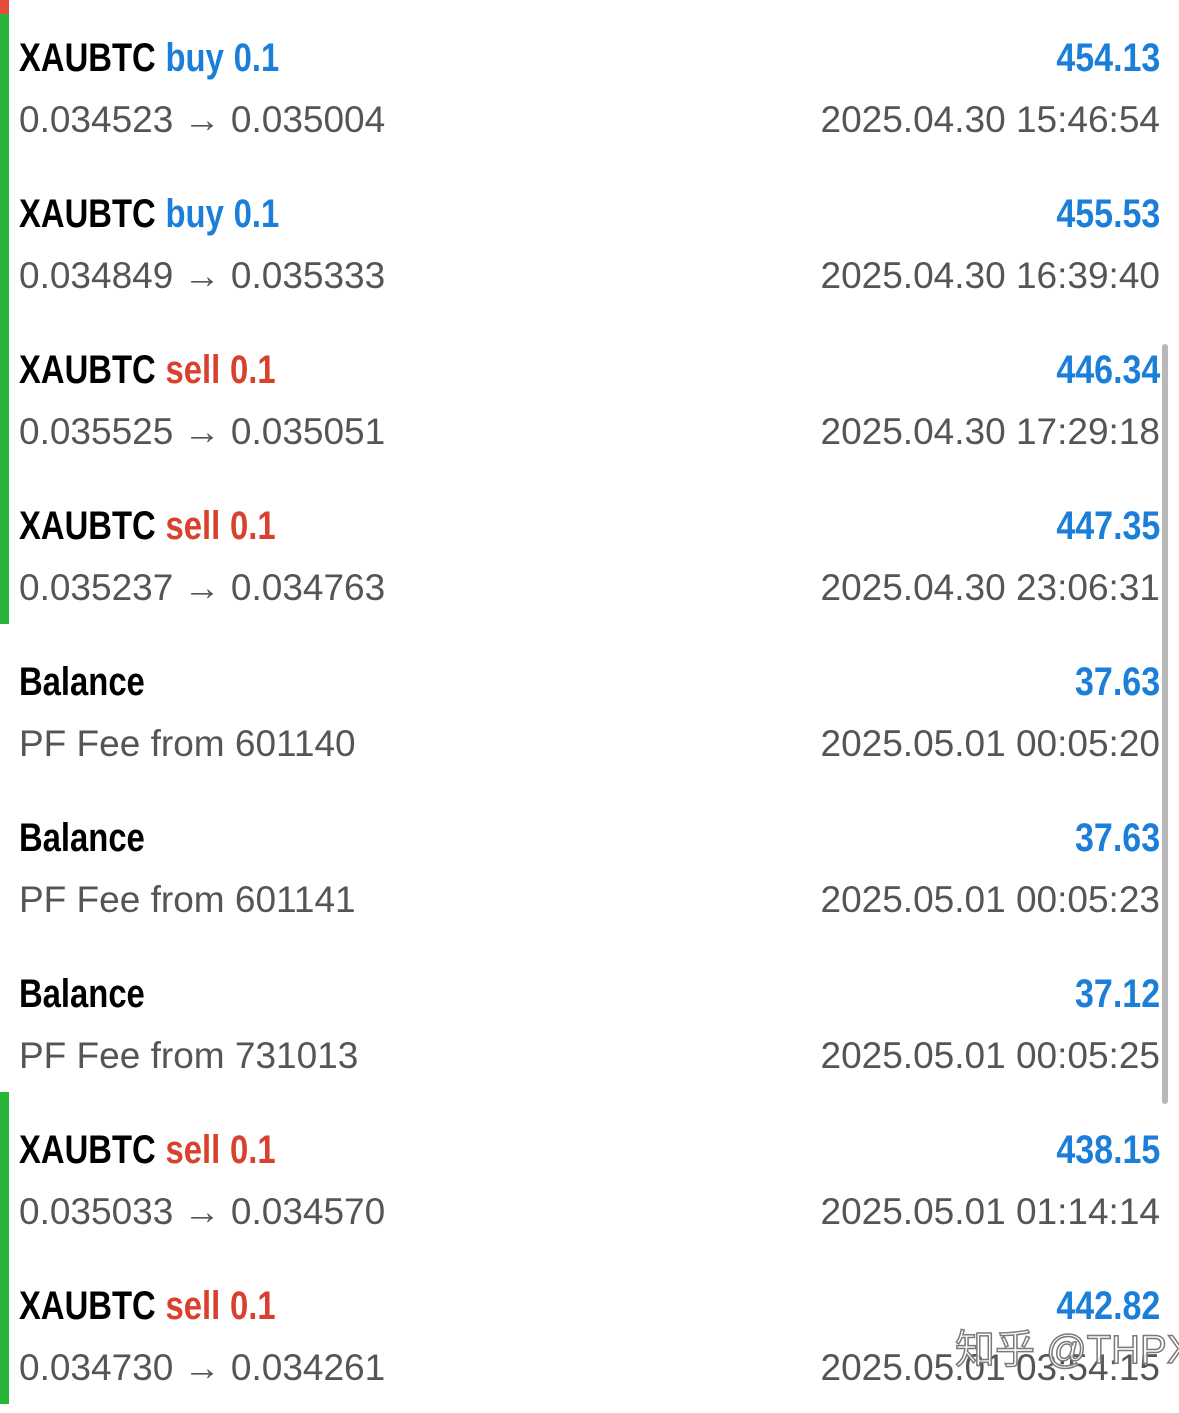 The height and width of the screenshot is (1413, 1179). What do you see at coordinates (990, 899) in the screenshot?
I see `timestamp: 2025.05.01 00:05:23` at bounding box center [990, 899].